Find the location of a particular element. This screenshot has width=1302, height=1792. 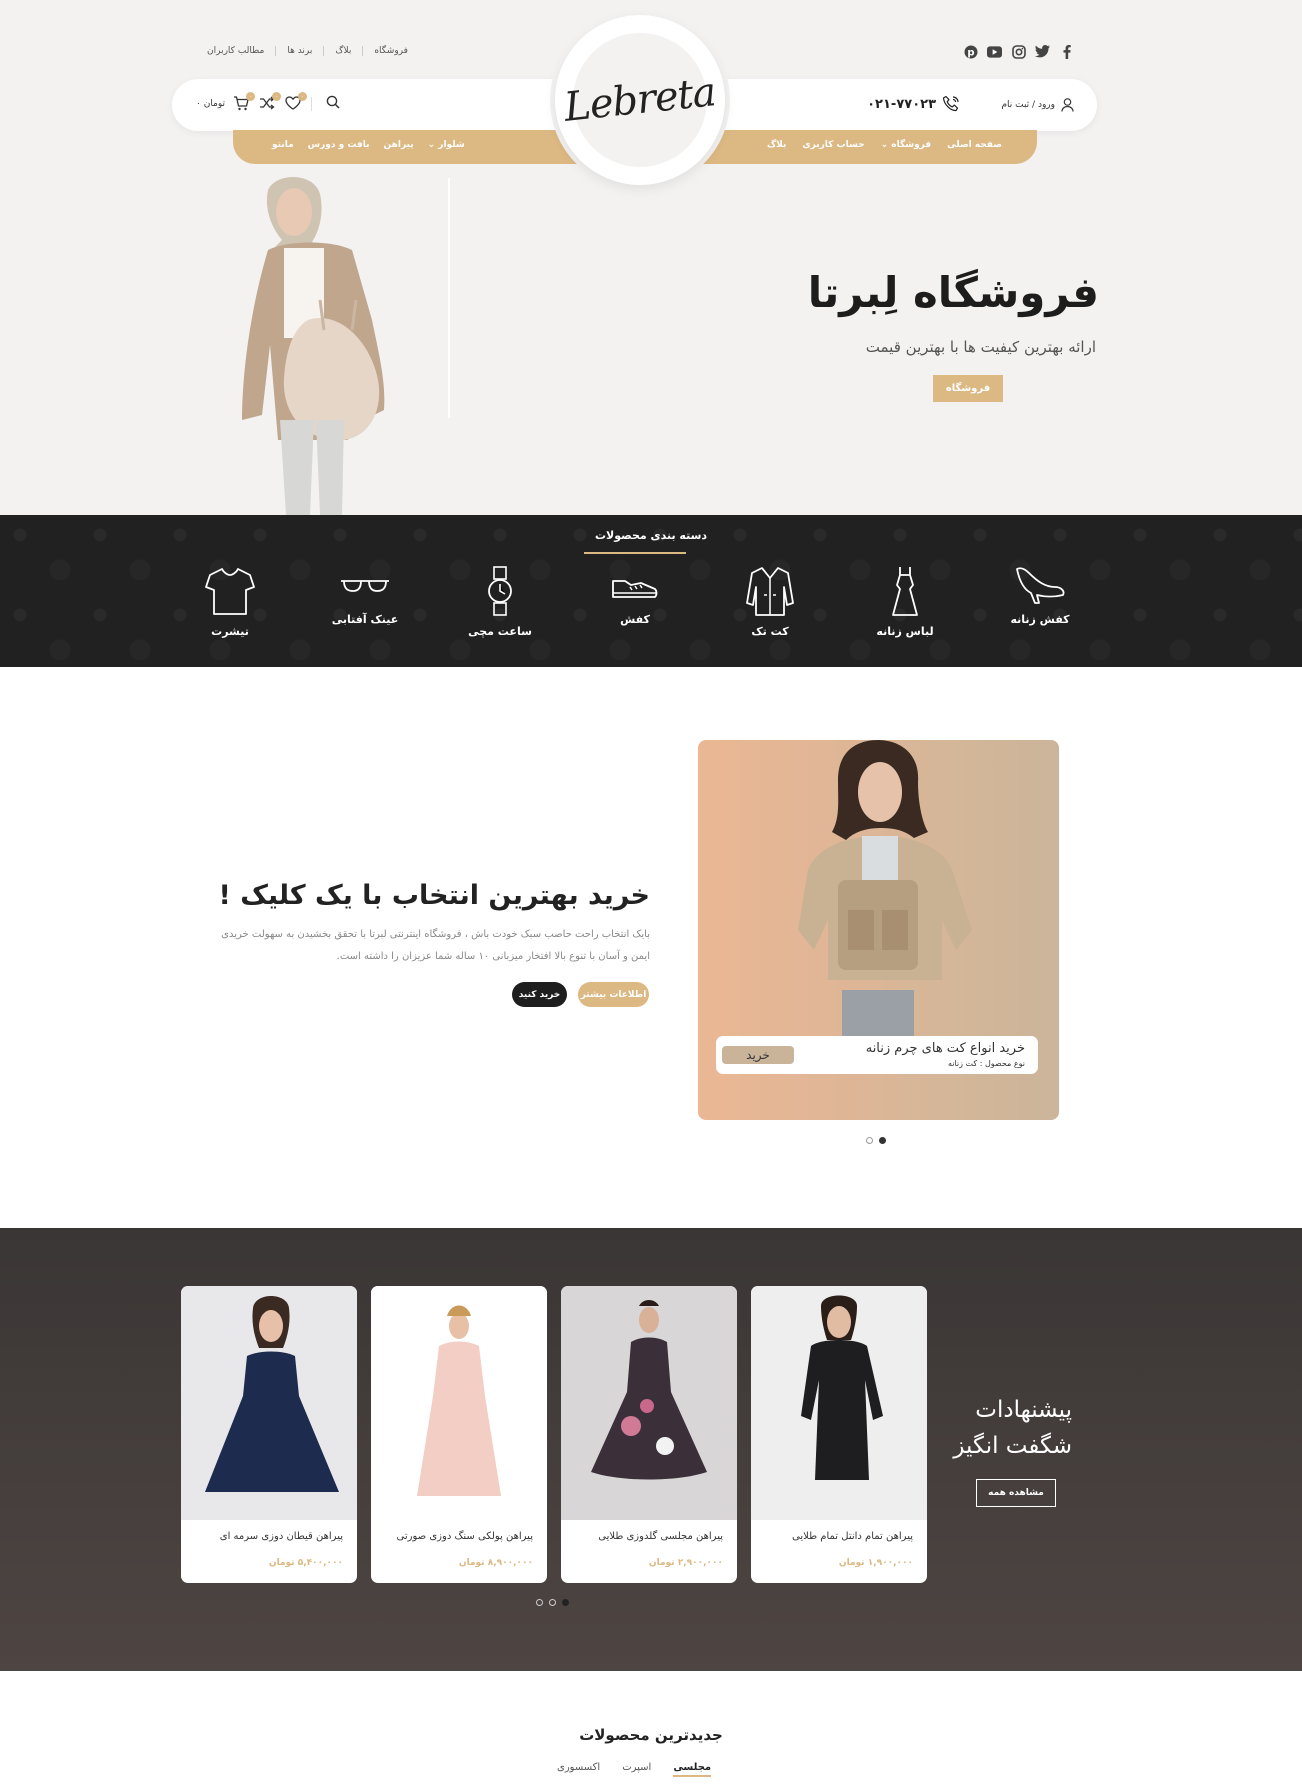

main-nav-right: صفحه اصلی فروشگاه ⌄ حساب کاربری بلاگ is located at coordinates (884, 145).